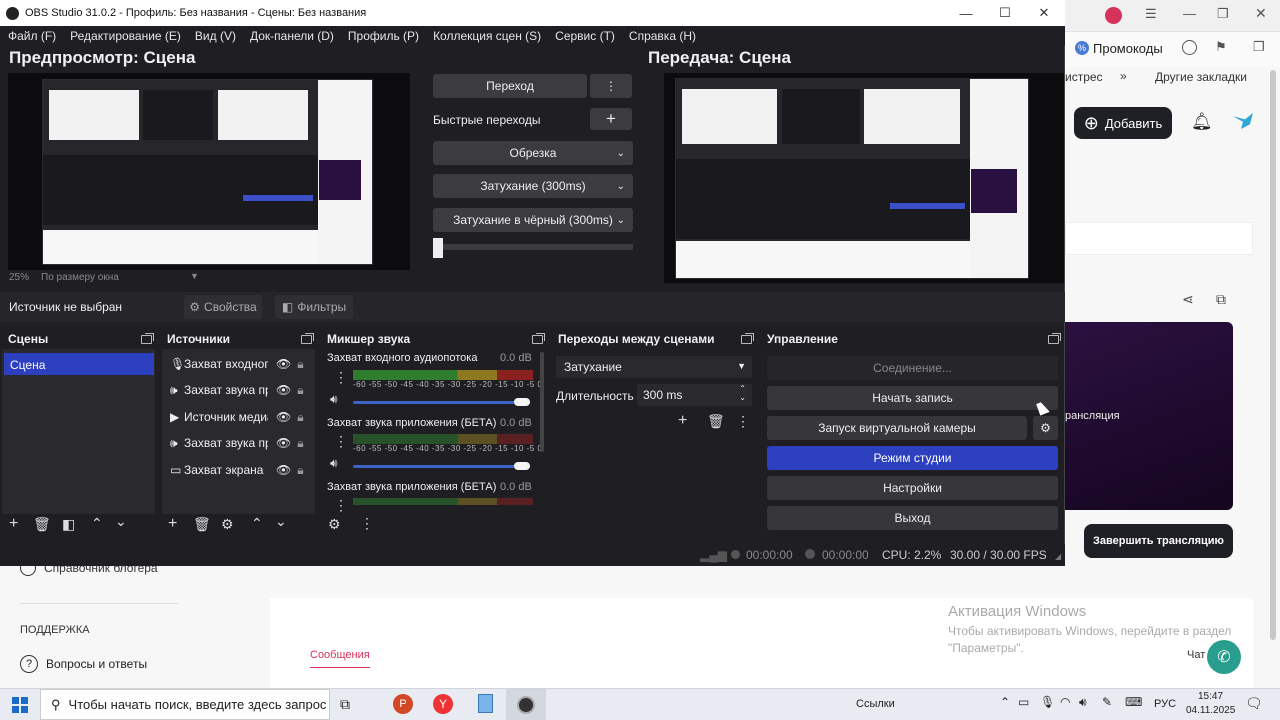 This screenshot has width=1280, height=720. Describe the element at coordinates (227, 524) in the screenshot. I see `source-properties-icon: ⚙` at that location.